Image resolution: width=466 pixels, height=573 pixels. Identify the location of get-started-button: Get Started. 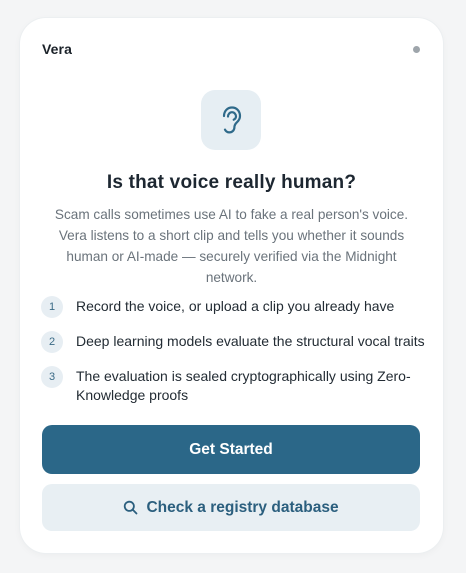
(231, 449).